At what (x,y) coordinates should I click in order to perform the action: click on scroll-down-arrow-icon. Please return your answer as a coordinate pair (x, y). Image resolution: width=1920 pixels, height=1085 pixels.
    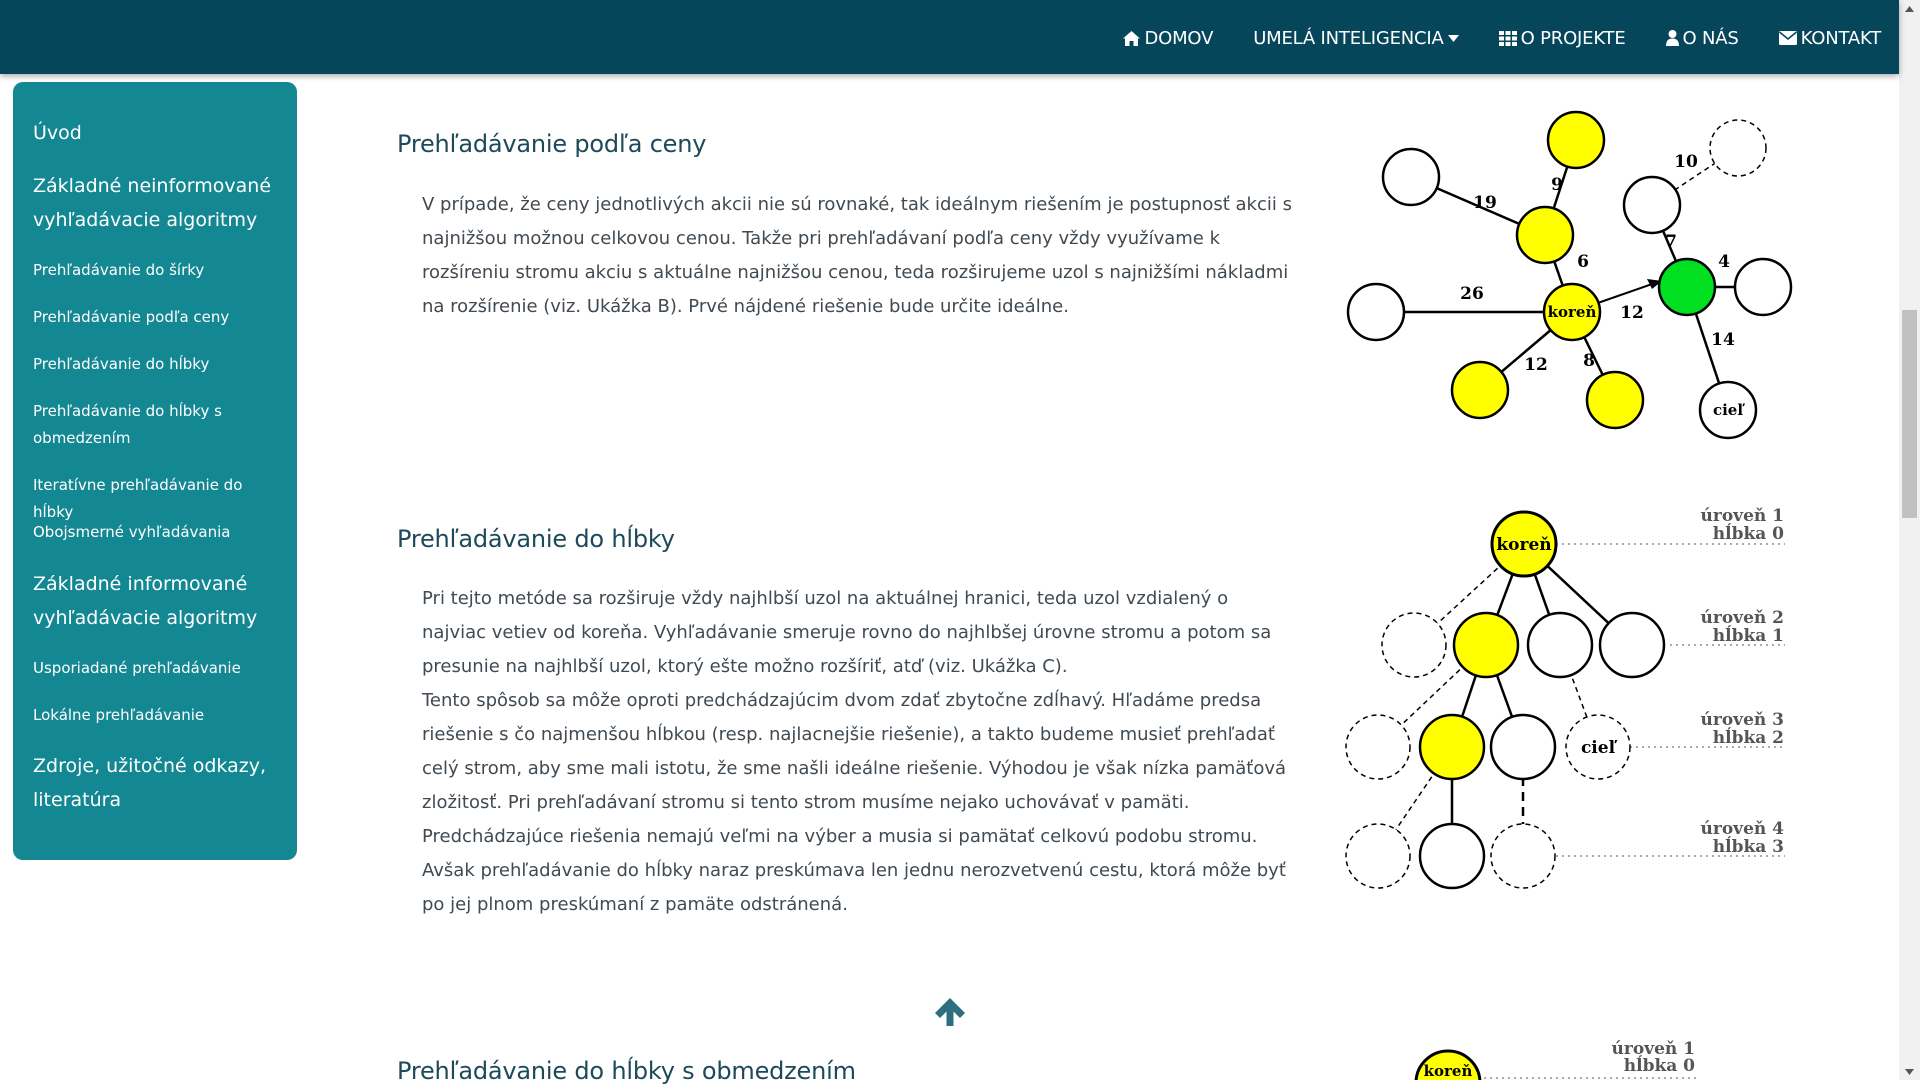
    Looking at the image, I should click on (1909, 1071).